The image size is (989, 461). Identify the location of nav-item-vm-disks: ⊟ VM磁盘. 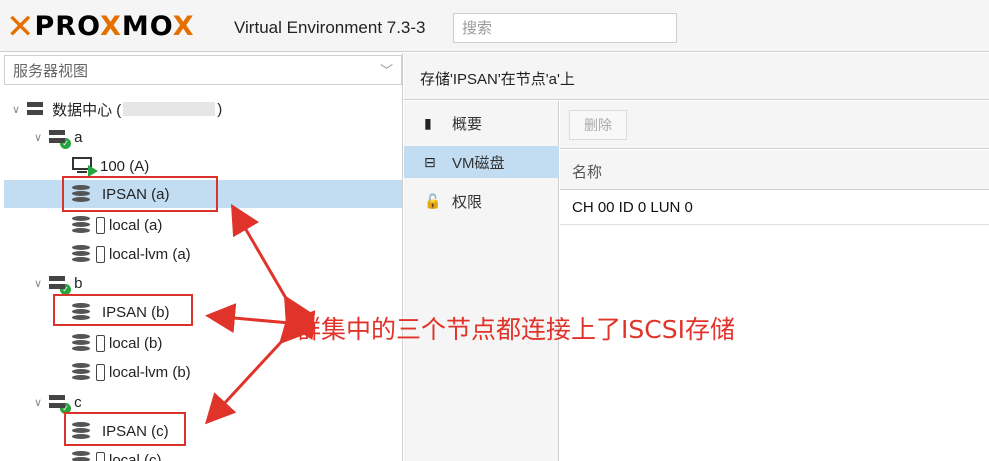
(481, 162).